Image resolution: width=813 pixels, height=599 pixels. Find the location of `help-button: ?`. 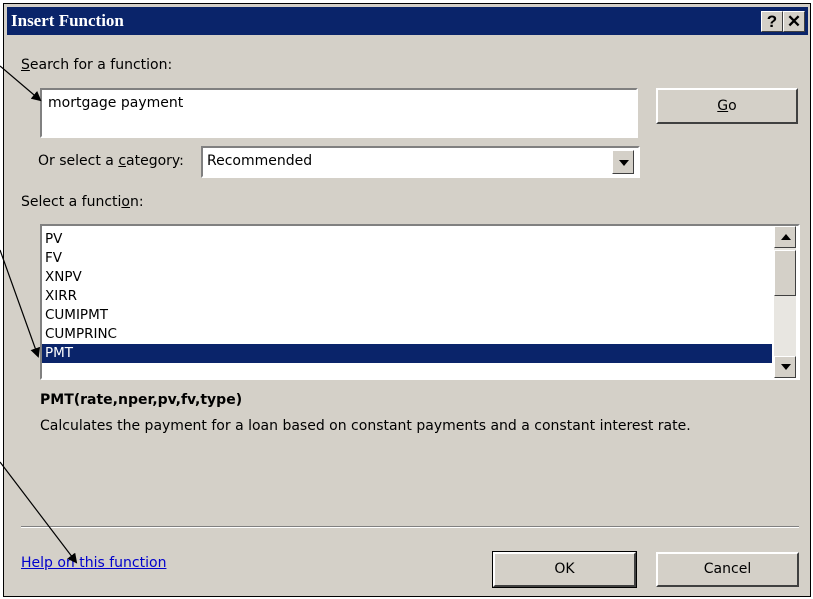

help-button: ? is located at coordinates (772, 21).